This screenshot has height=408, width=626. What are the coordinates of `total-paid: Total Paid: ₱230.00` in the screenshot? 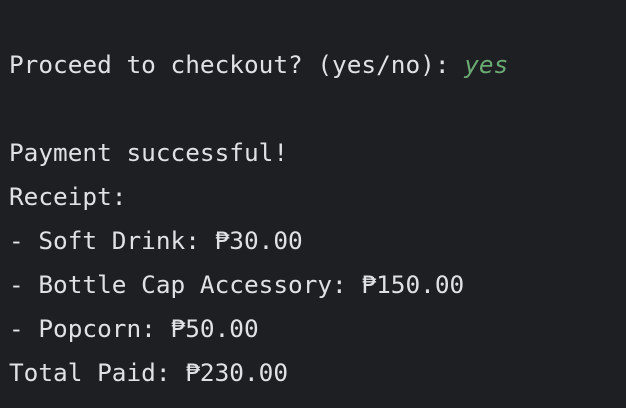 It's located at (149, 372).